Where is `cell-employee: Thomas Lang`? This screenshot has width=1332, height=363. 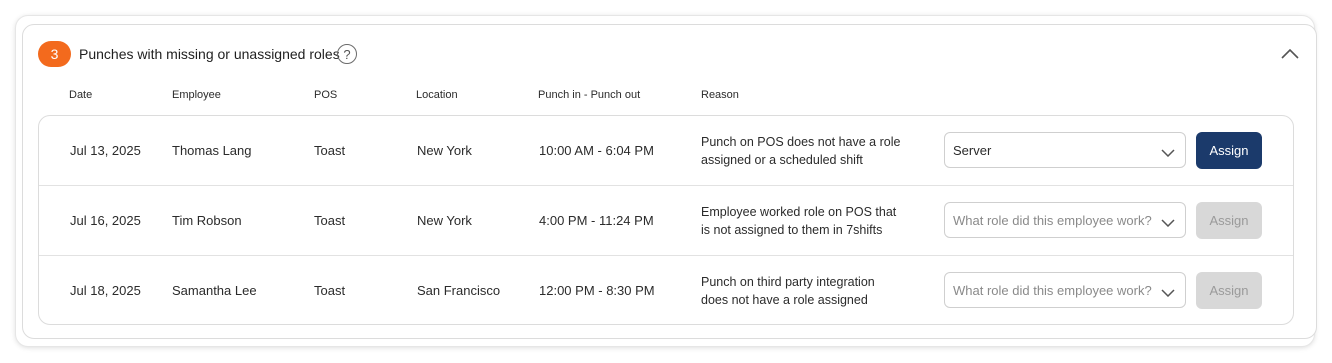
cell-employee: Thomas Lang is located at coordinates (212, 150).